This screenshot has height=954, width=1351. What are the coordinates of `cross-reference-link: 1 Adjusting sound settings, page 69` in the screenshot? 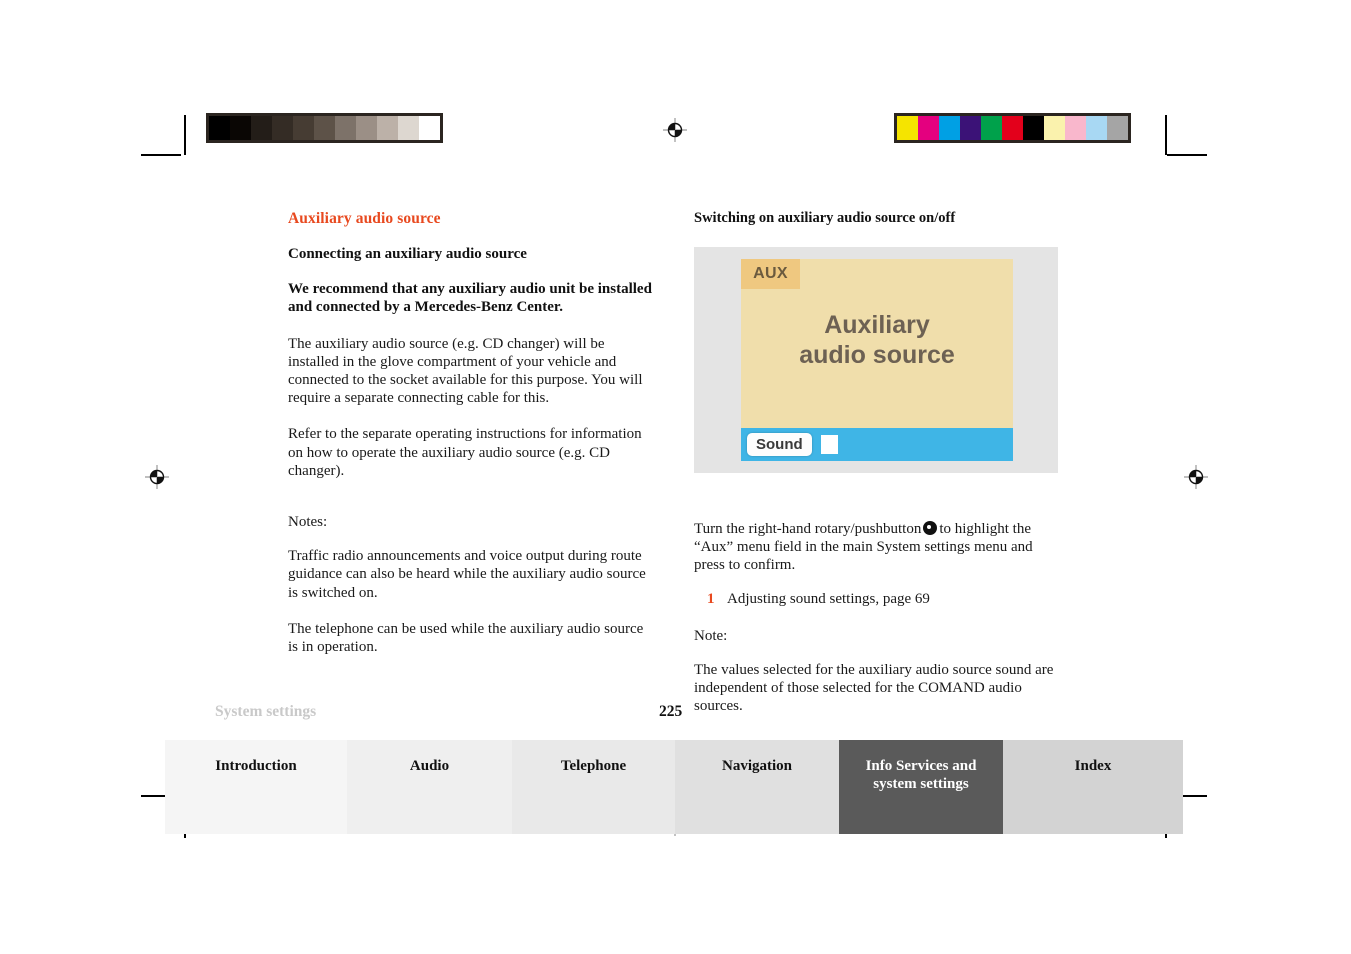 It's located at (878, 599).